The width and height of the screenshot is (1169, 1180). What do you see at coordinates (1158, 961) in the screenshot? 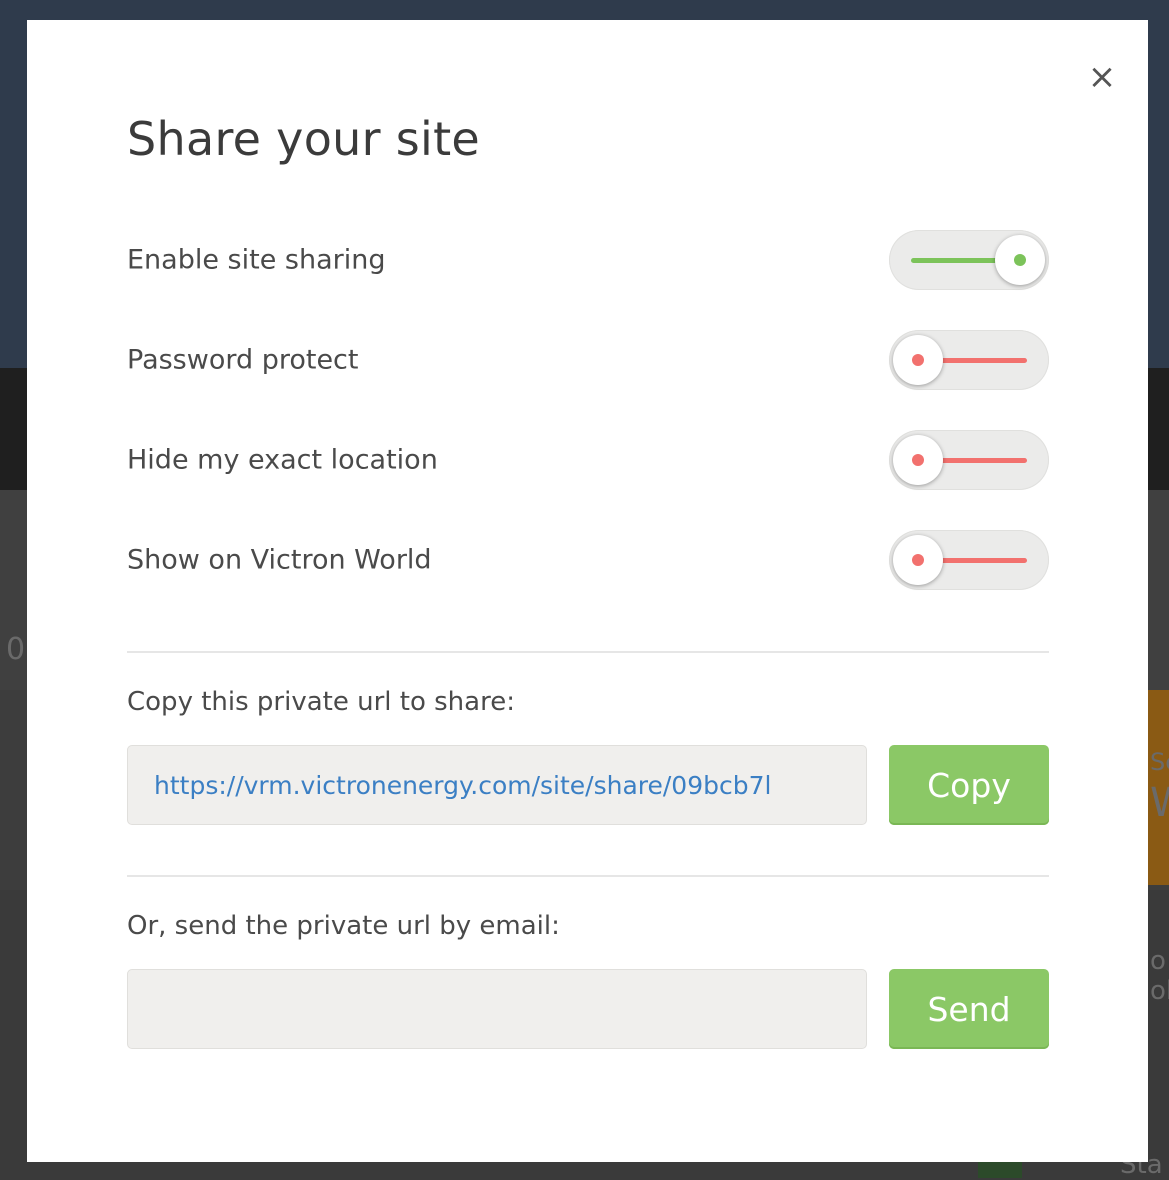
I see `background-text-fragment: o` at bounding box center [1158, 961].